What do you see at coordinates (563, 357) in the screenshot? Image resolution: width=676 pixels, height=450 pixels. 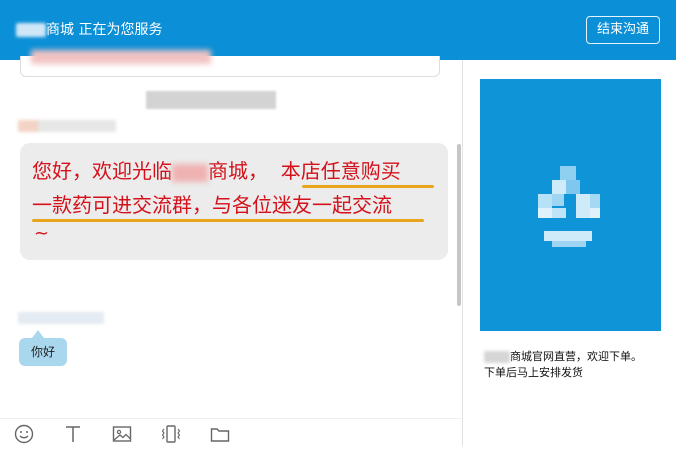 I see `promo-line-1: 商城官网直营，欢迎下单。` at bounding box center [563, 357].